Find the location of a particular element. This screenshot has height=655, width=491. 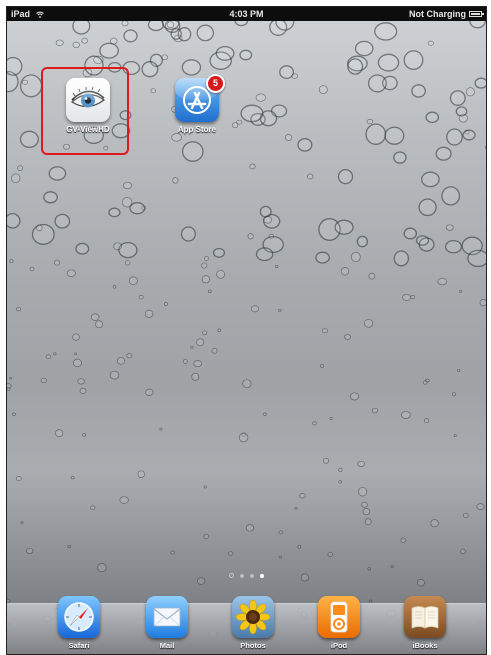

app-app-store: 5 App Store is located at coordinates (197, 104).